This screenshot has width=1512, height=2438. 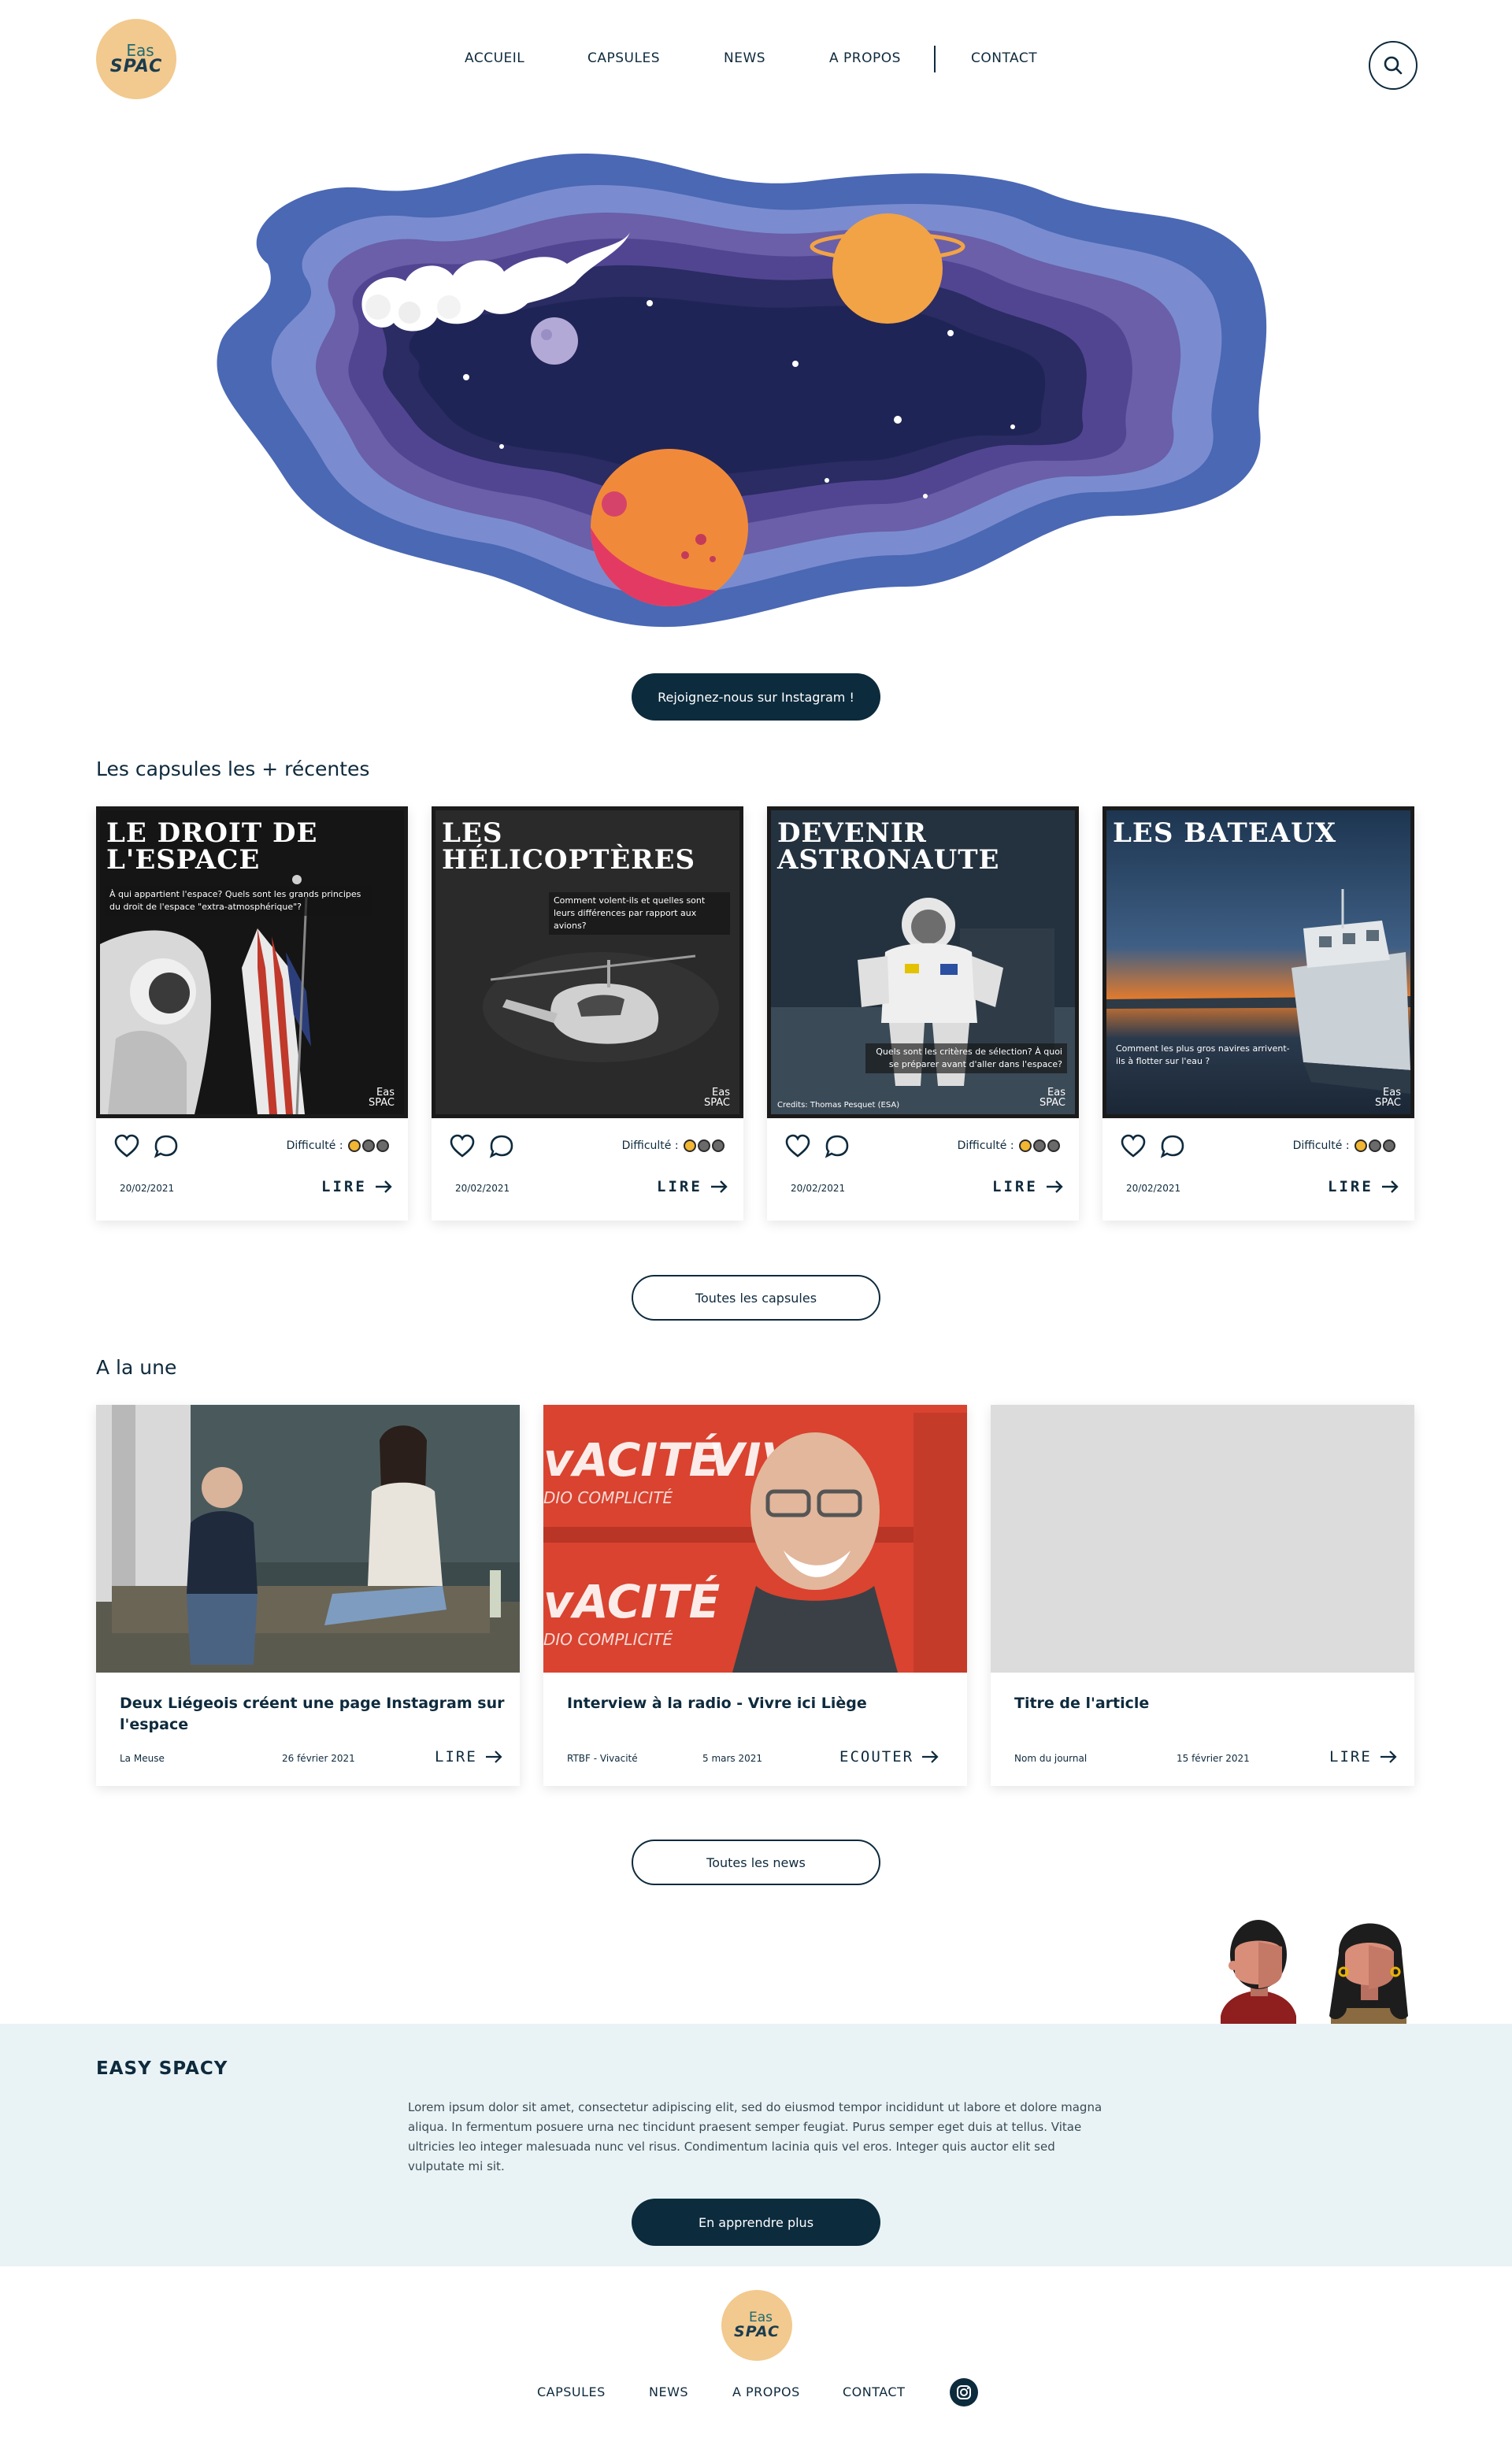 I want to click on nav-accueil: ACCUEIL, so click(x=494, y=58).